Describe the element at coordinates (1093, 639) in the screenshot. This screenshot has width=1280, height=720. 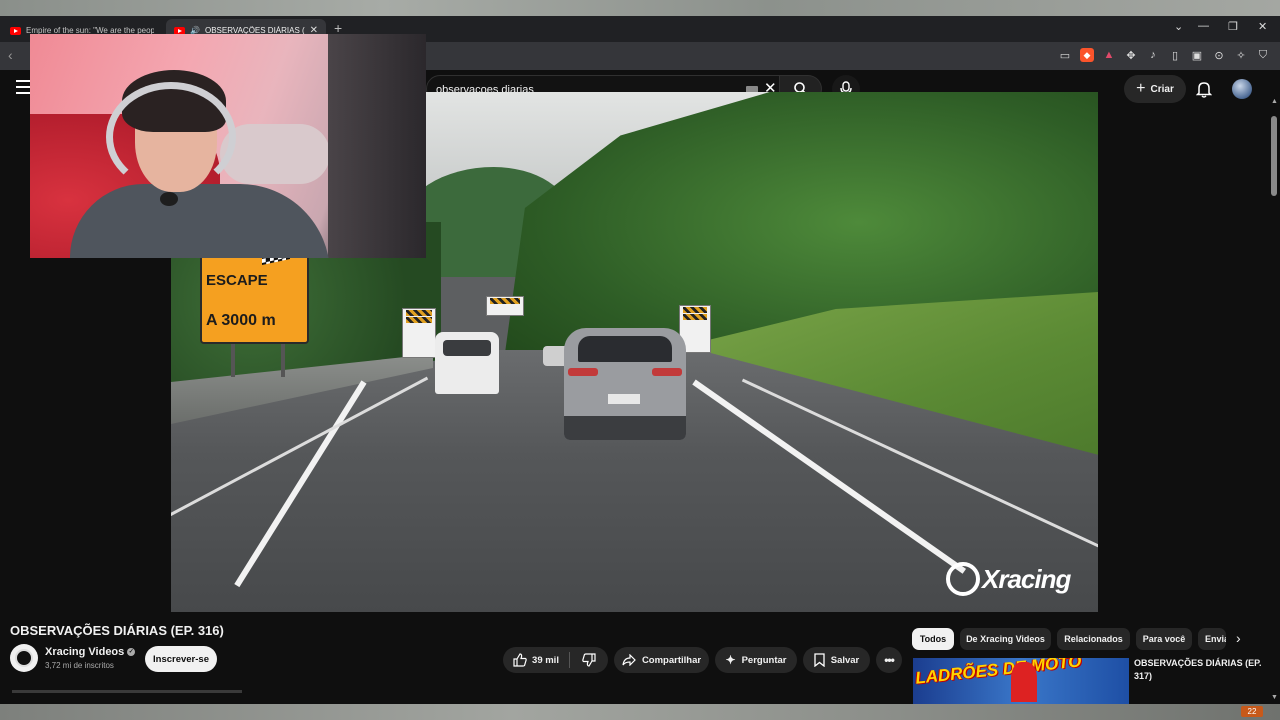
I see `chip-relacionados: Relacionados` at that location.